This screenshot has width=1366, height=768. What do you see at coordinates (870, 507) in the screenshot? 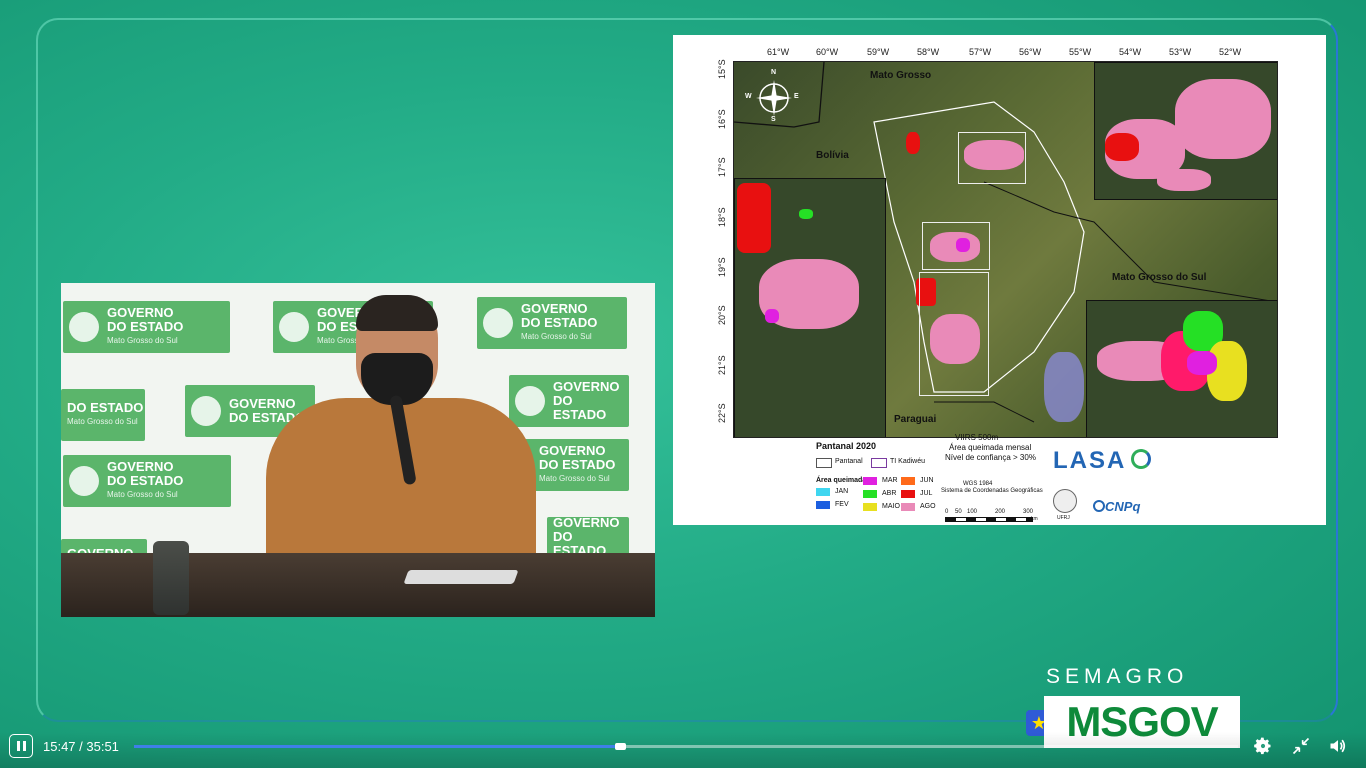
I see `legend-swatch-maio` at bounding box center [870, 507].